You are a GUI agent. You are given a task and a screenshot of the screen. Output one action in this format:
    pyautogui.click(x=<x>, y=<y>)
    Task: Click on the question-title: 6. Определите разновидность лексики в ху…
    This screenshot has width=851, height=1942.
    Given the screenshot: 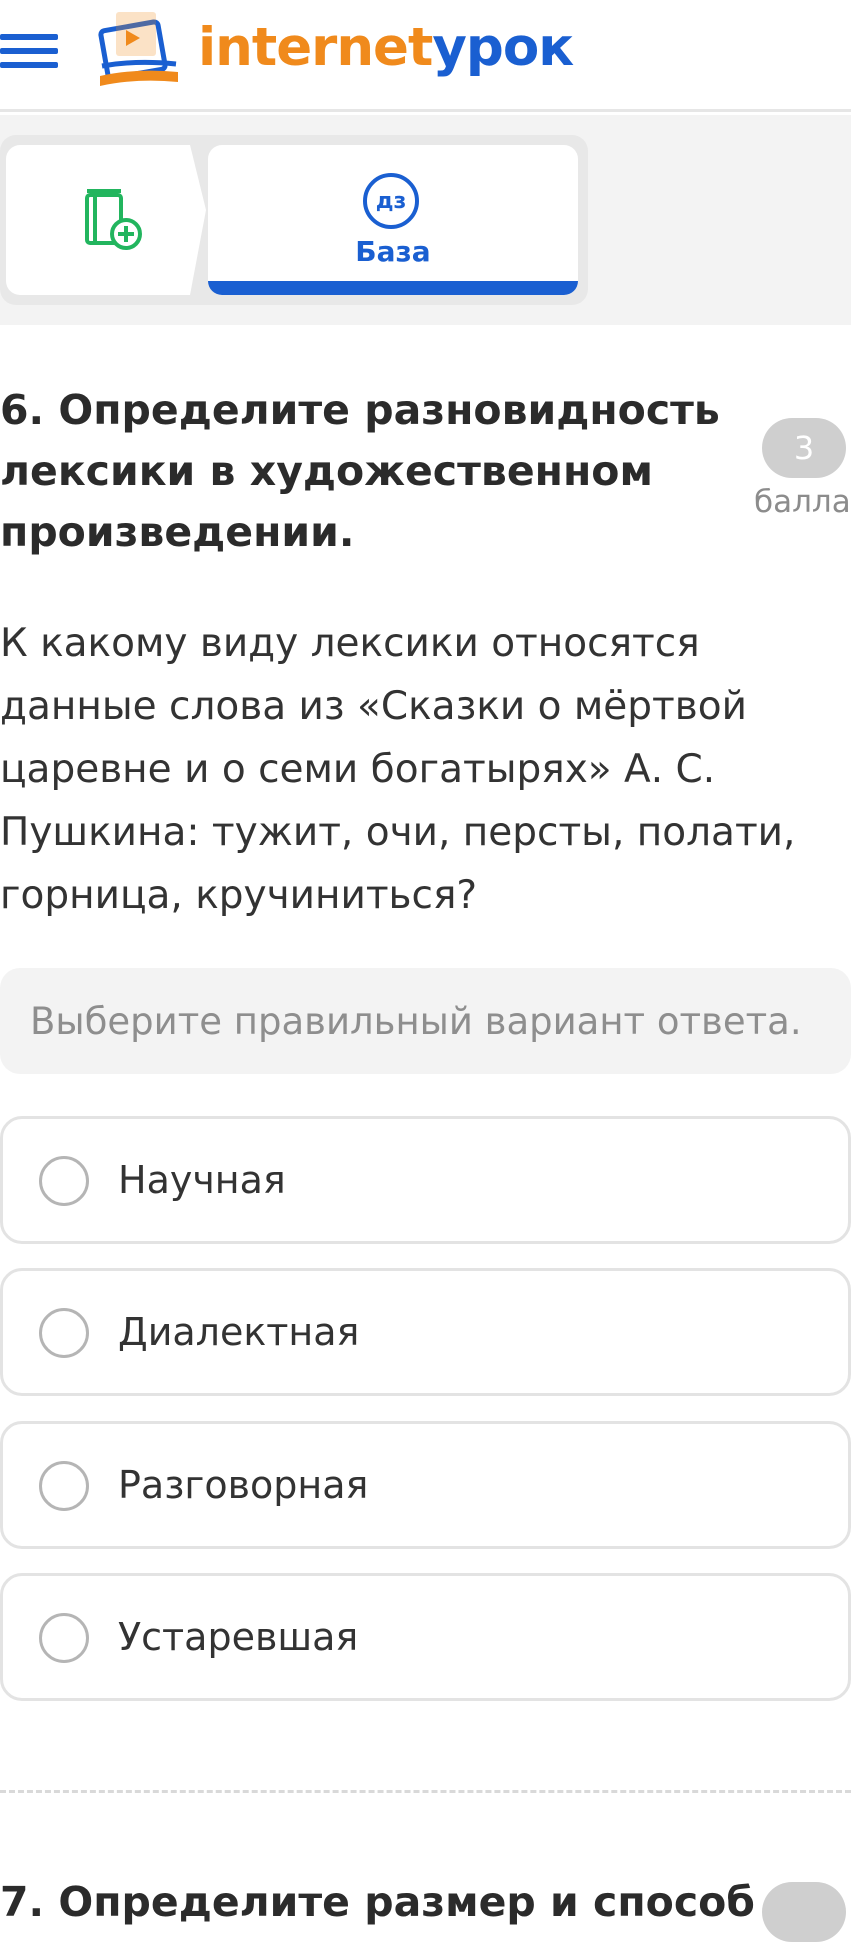 What is the action you would take?
    pyautogui.click(x=360, y=471)
    